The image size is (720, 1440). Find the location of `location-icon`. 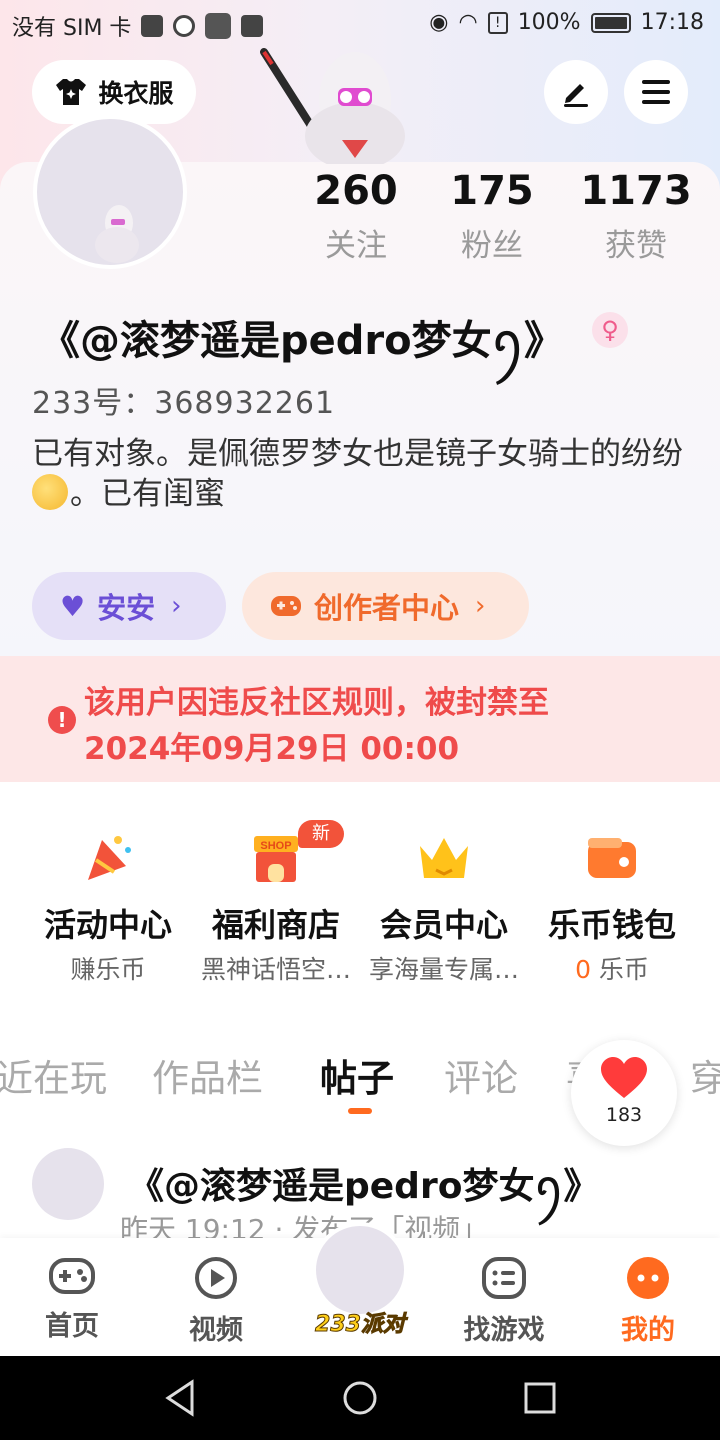

location-icon is located at coordinates (184, 26).